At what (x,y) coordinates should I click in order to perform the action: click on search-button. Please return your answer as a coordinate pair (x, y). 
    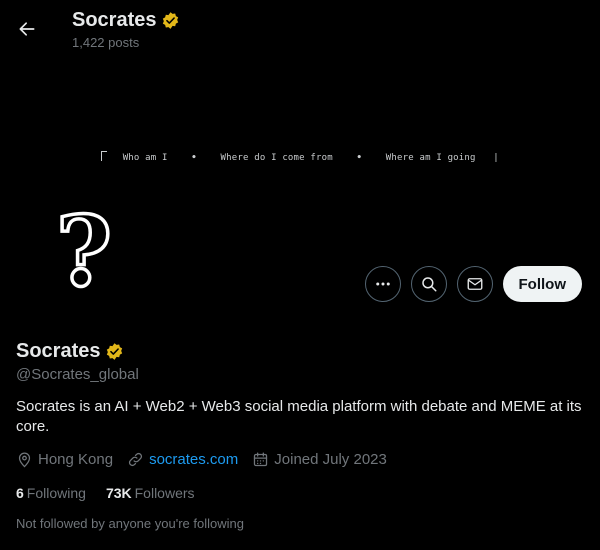
    Looking at the image, I should click on (428, 284).